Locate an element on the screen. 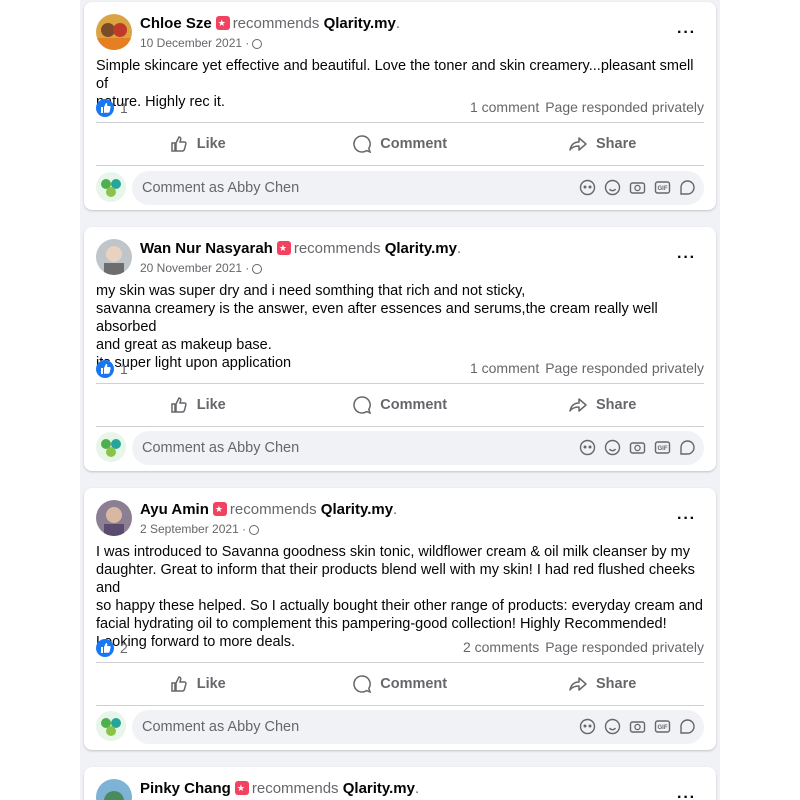 This screenshot has height=800, width=800. review-post: Pinky Changrecommends Qlarity.my. ··· is located at coordinates (400, 783).